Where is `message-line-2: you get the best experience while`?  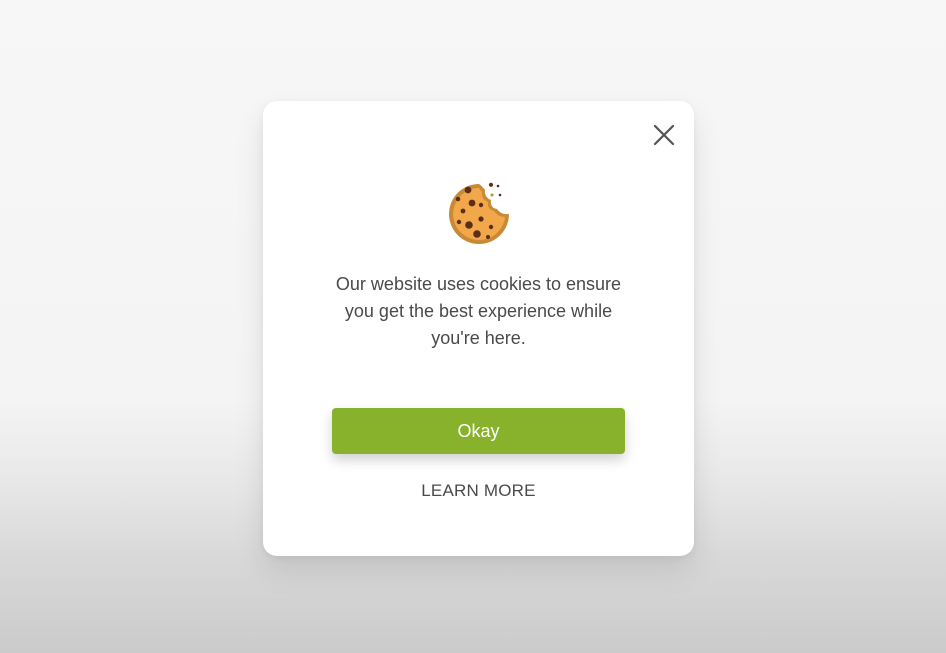 message-line-2: you get the best experience while is located at coordinates (478, 311).